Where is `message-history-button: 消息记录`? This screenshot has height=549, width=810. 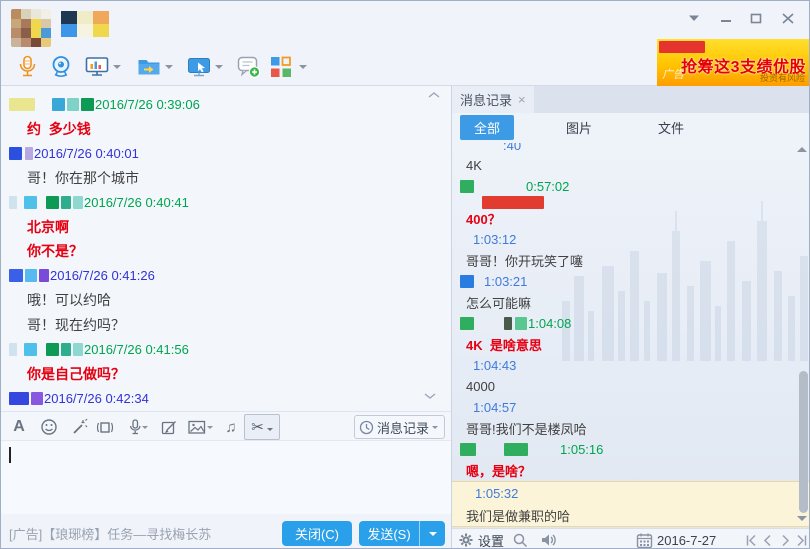 message-history-button: 消息记录 is located at coordinates (399, 427).